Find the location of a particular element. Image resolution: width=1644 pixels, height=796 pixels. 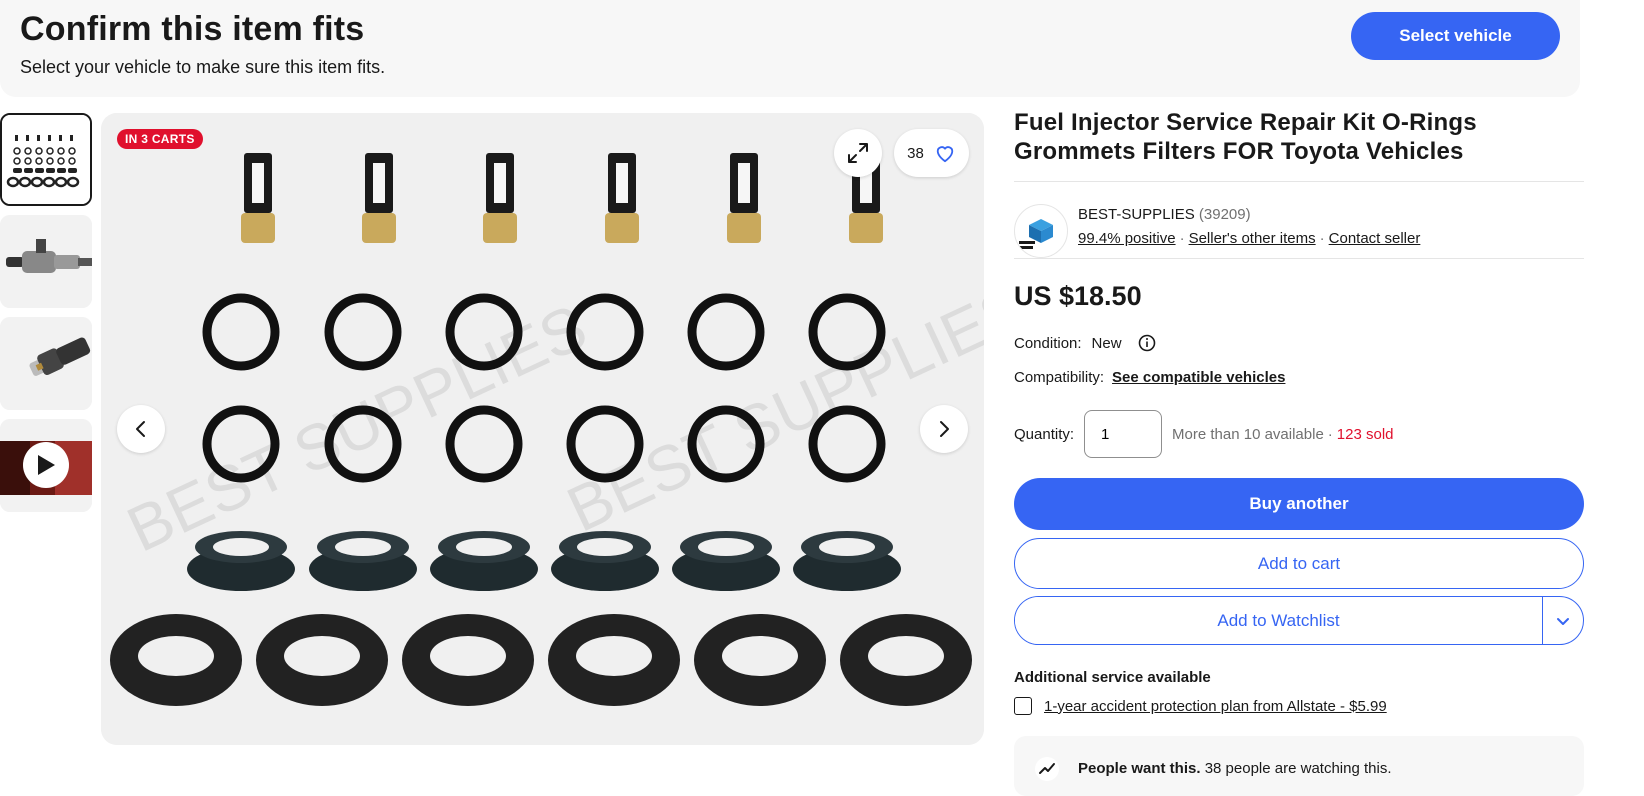

info-icon is located at coordinates (1147, 343).